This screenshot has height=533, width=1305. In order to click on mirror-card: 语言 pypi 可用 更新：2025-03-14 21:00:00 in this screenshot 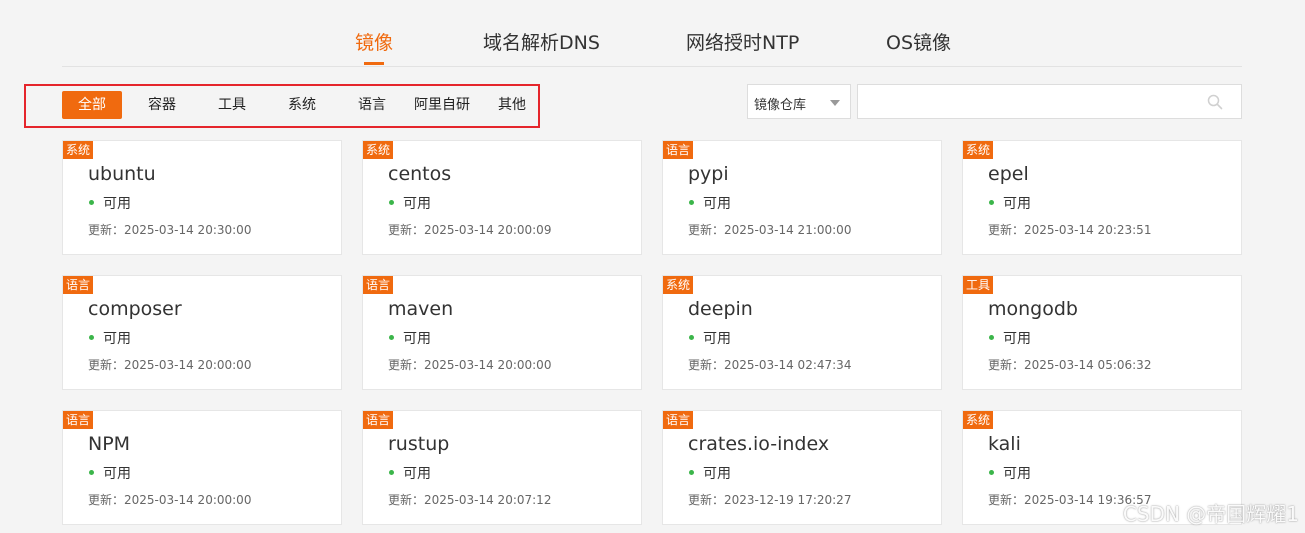, I will do `click(802, 197)`.